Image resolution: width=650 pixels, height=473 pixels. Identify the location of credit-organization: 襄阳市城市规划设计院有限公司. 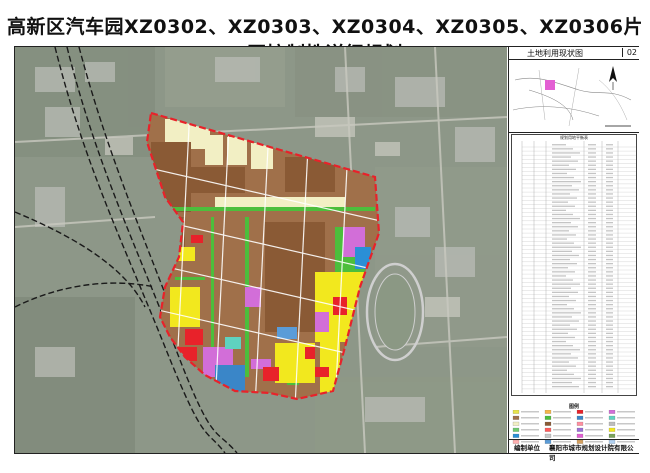
(591, 453).